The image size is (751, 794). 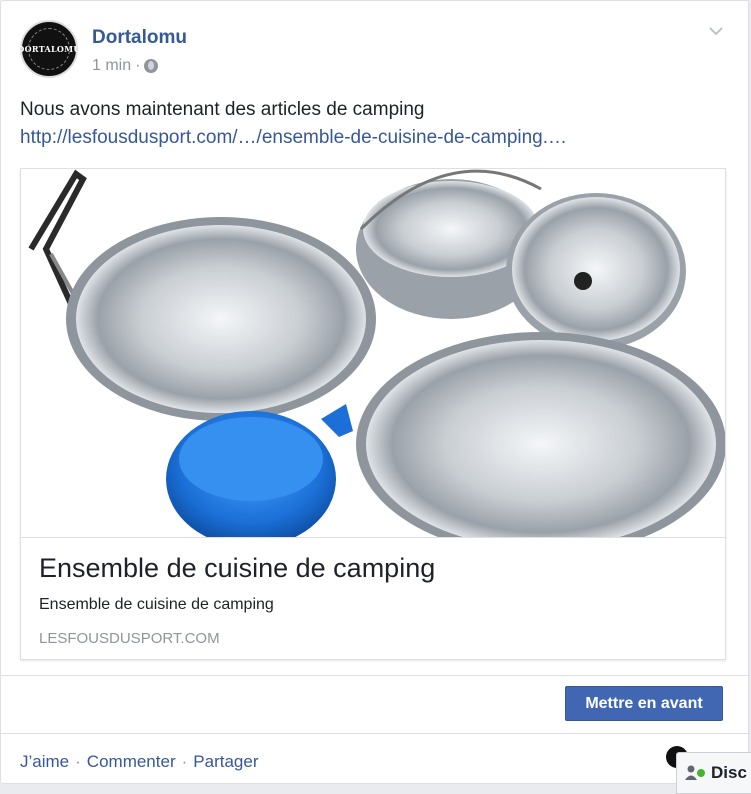 I want to click on share-link: Partager, so click(x=225, y=762).